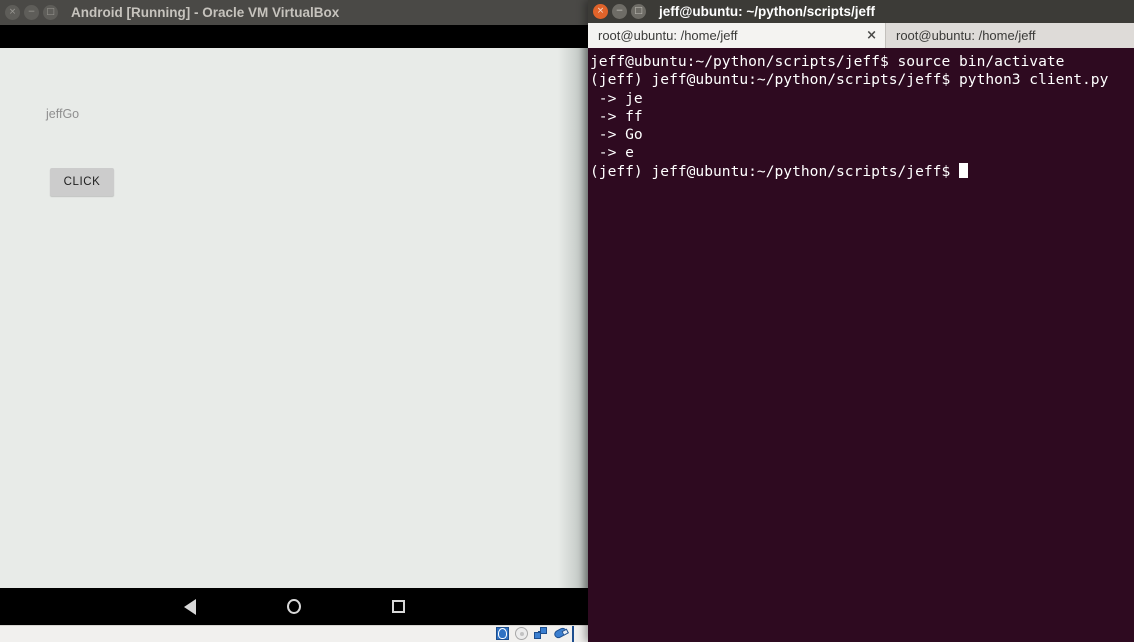  Describe the element at coordinates (668, 35) in the screenshot. I see `terminal-tab-1-label: root@ubuntu: /home/jeff` at that location.